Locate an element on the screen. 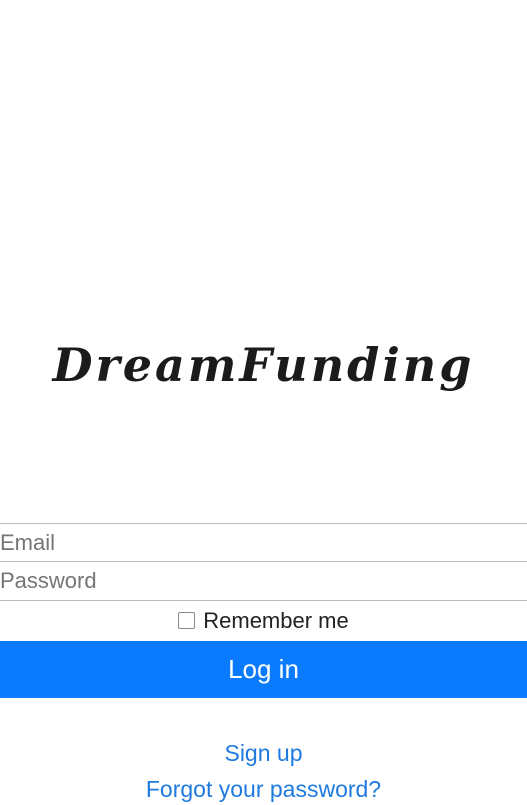  remember-me-label: Remember me is located at coordinates (275, 621).